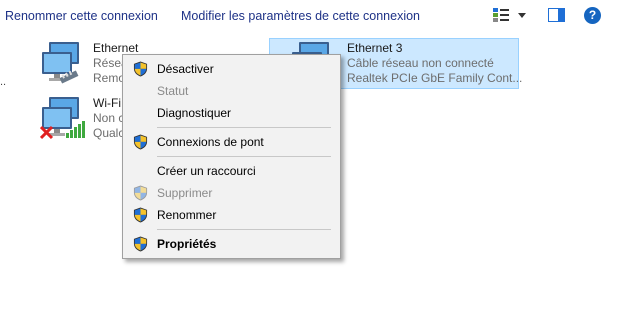 This screenshot has height=322, width=618. Describe the element at coordinates (107, 103) in the screenshot. I see `connection-name: Wi-Fi` at that location.